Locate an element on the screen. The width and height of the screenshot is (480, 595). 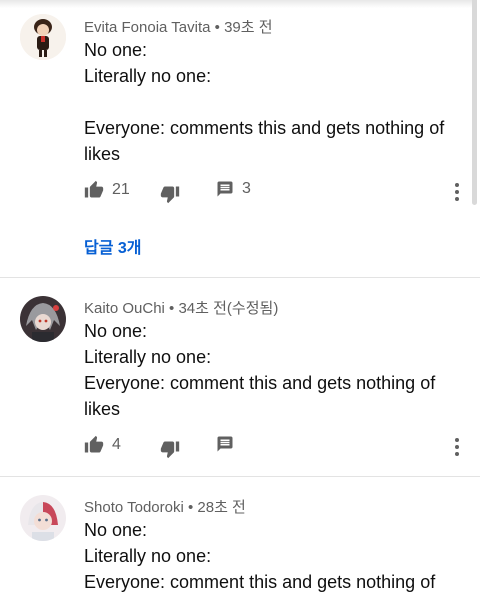
like-button: 4 is located at coordinates (102, 445).